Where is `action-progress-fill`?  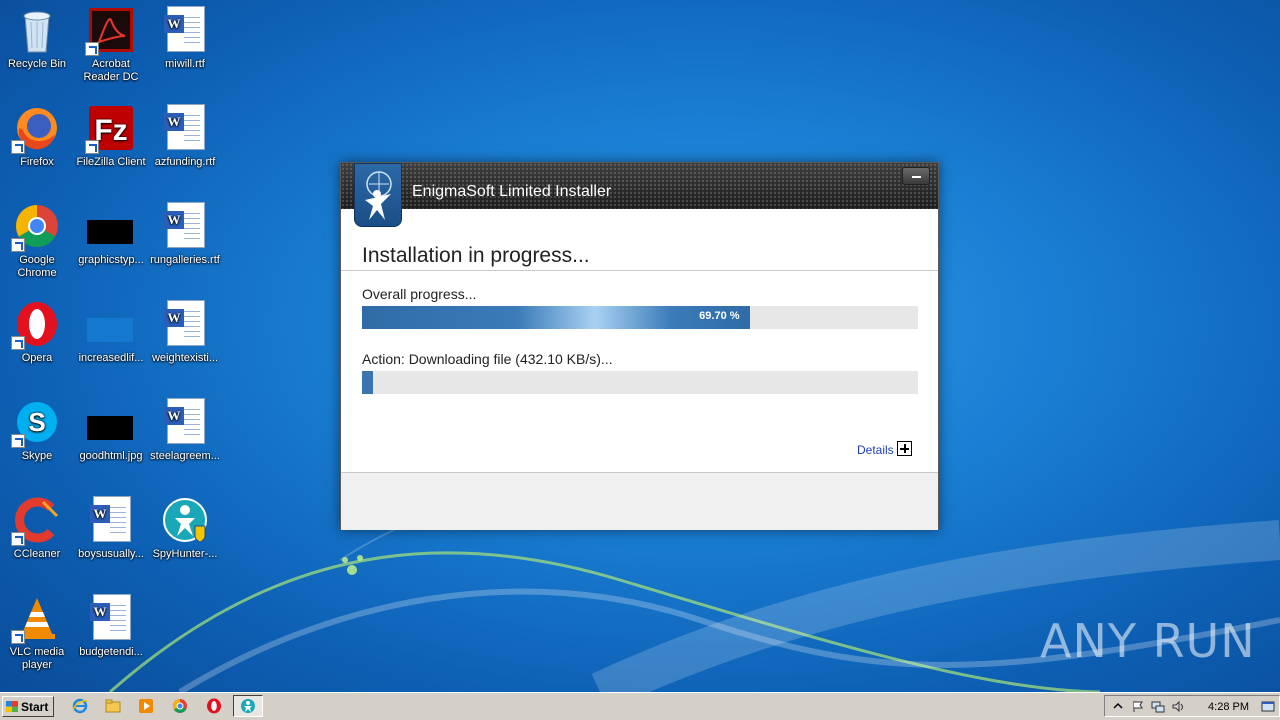 action-progress-fill is located at coordinates (368, 382).